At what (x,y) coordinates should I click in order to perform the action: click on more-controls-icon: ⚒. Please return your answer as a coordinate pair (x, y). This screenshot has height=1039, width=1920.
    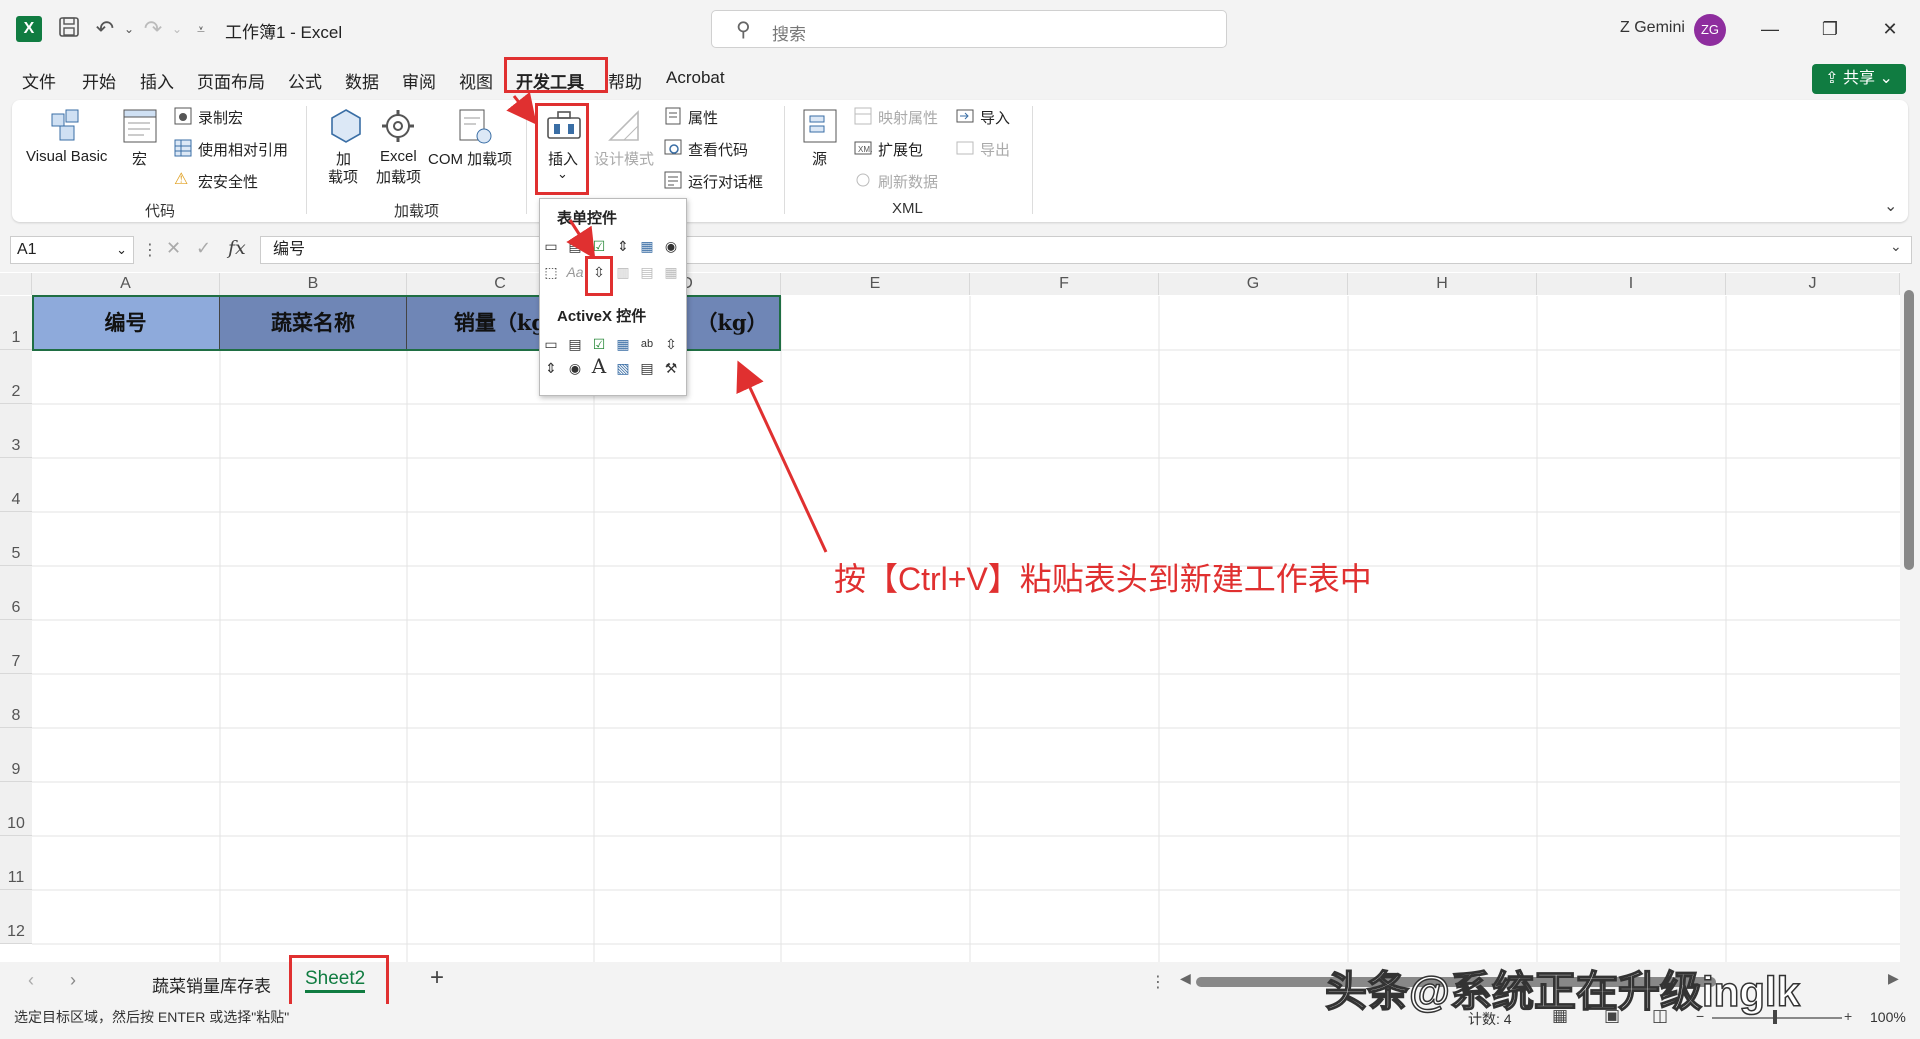
    Looking at the image, I should click on (671, 368).